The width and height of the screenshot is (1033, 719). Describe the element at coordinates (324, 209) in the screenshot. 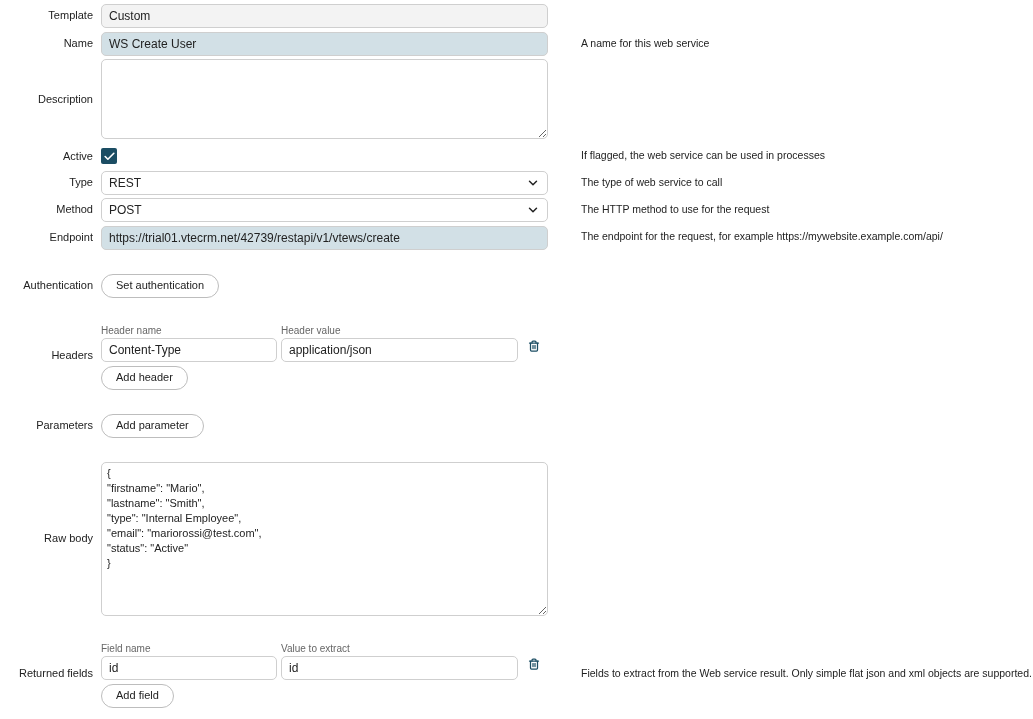

I see `select-field: POST` at that location.